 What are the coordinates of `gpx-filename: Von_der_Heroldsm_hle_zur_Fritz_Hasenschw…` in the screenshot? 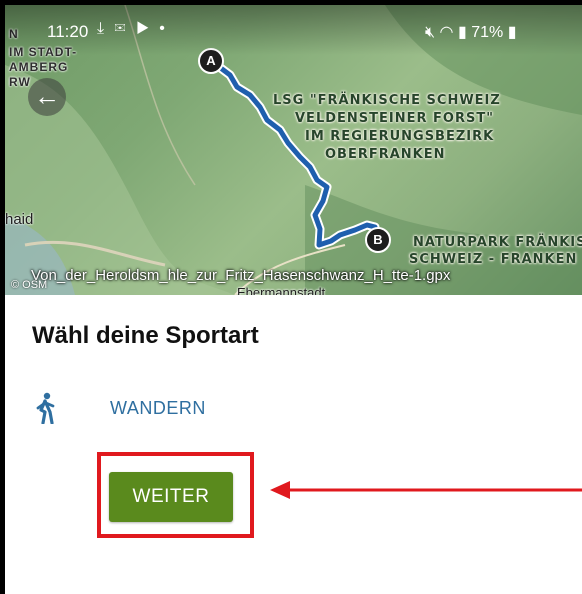 It's located at (241, 275).